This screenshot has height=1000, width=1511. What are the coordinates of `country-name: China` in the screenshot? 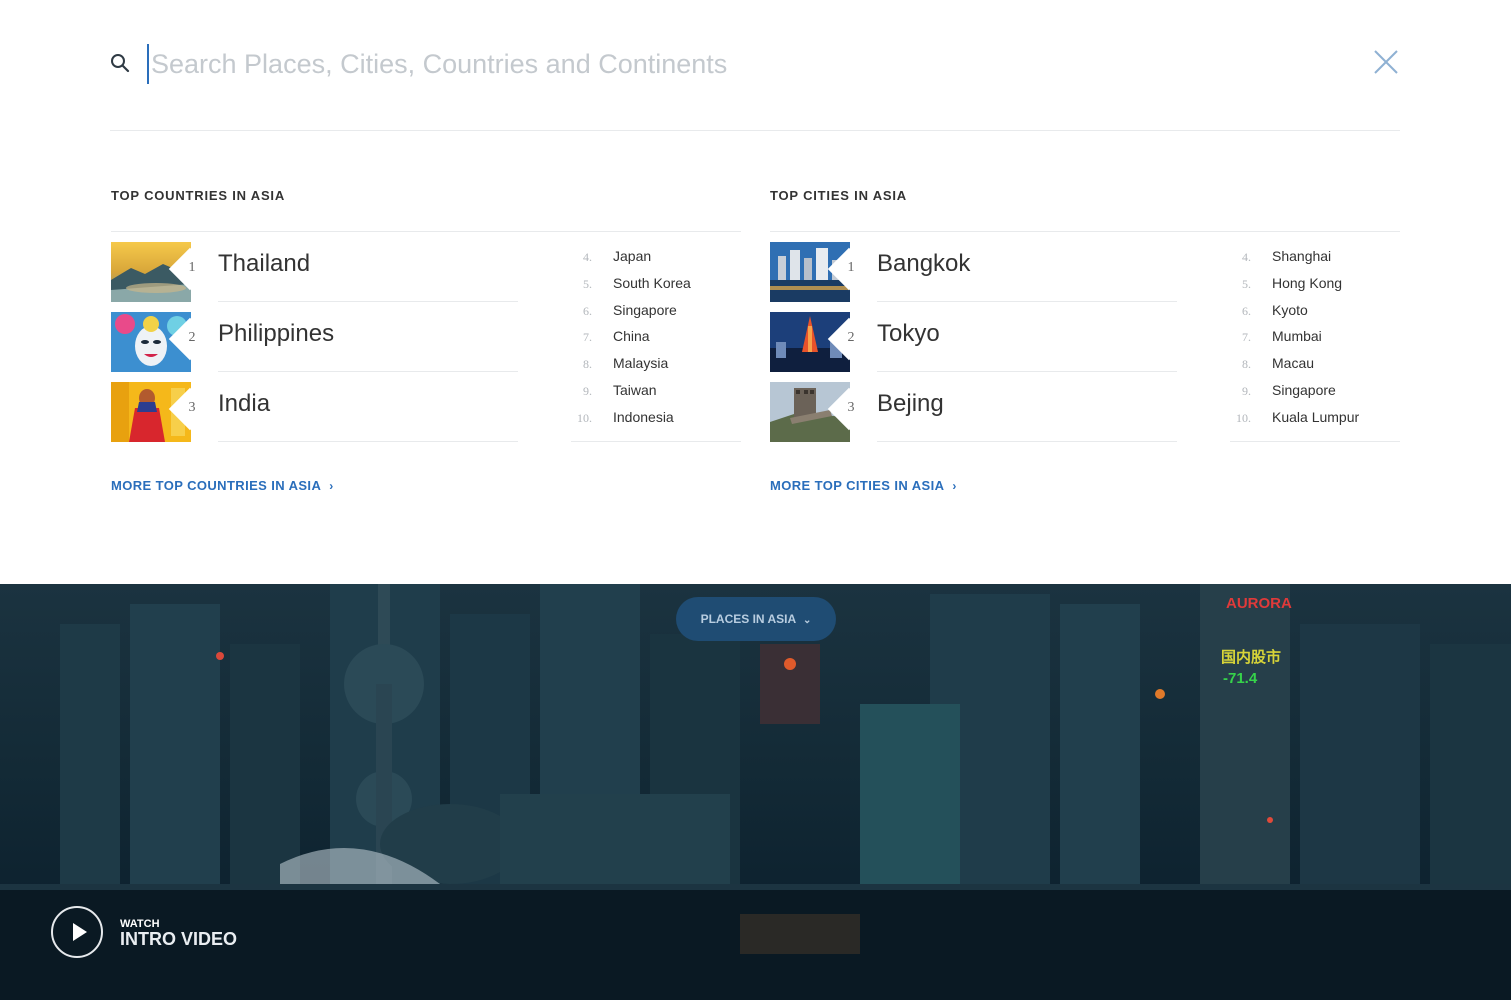 It's located at (631, 336).